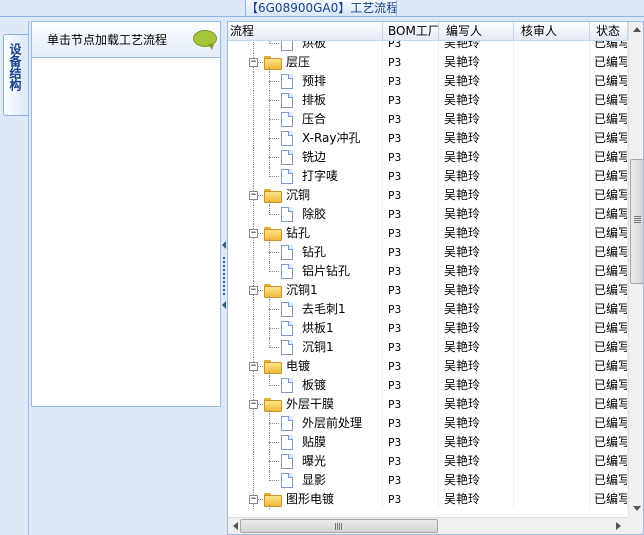 The height and width of the screenshot is (535, 644). I want to click on table-row: 烘板 P3 吴艳玲 已编写, so click(428, 47).